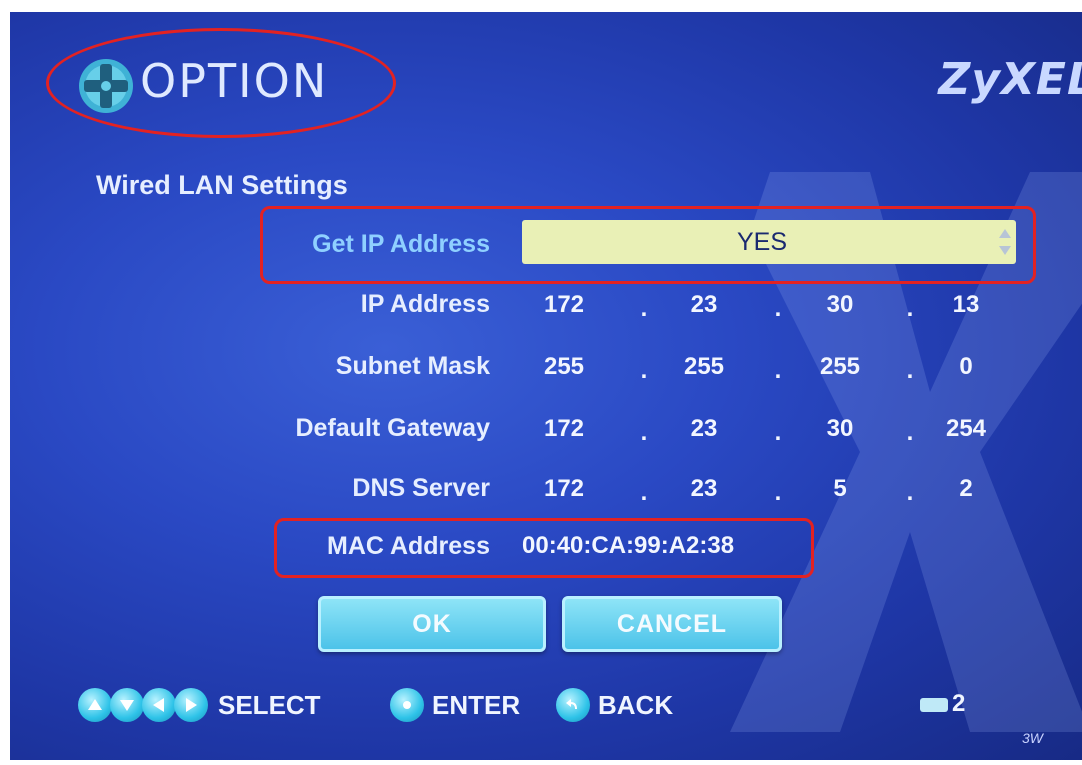  I want to click on up-arrow-icon, so click(95, 705).